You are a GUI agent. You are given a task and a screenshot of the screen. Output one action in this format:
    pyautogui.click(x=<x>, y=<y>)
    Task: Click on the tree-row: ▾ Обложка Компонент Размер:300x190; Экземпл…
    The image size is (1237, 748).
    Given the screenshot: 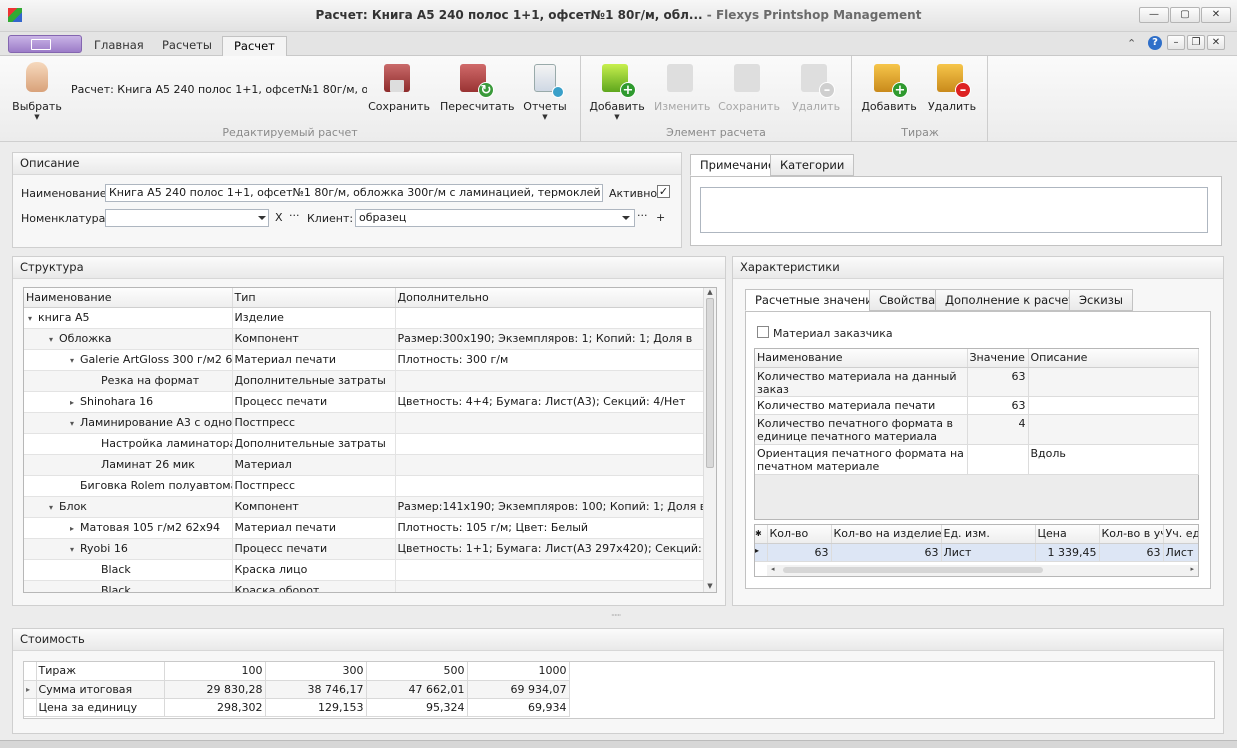 What is the action you would take?
    pyautogui.click(x=364, y=339)
    